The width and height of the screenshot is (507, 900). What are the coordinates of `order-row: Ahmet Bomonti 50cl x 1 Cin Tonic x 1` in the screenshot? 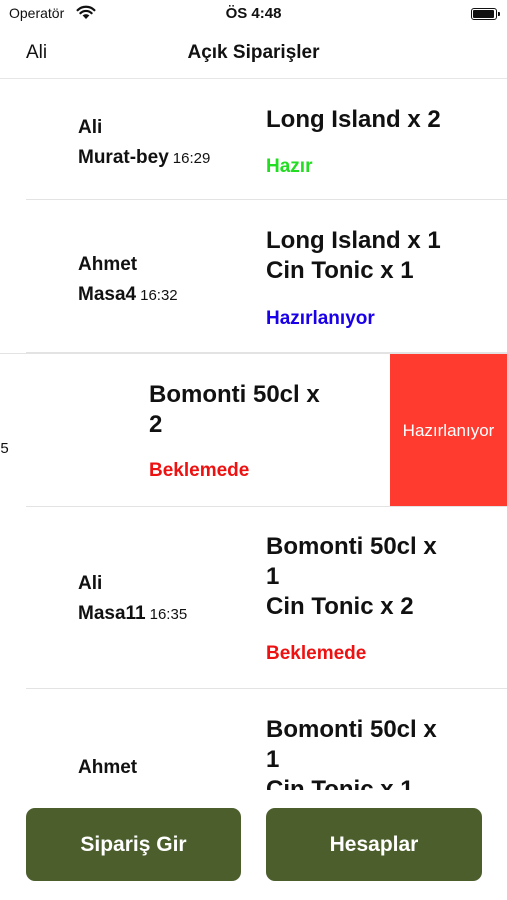 It's located at (253, 739).